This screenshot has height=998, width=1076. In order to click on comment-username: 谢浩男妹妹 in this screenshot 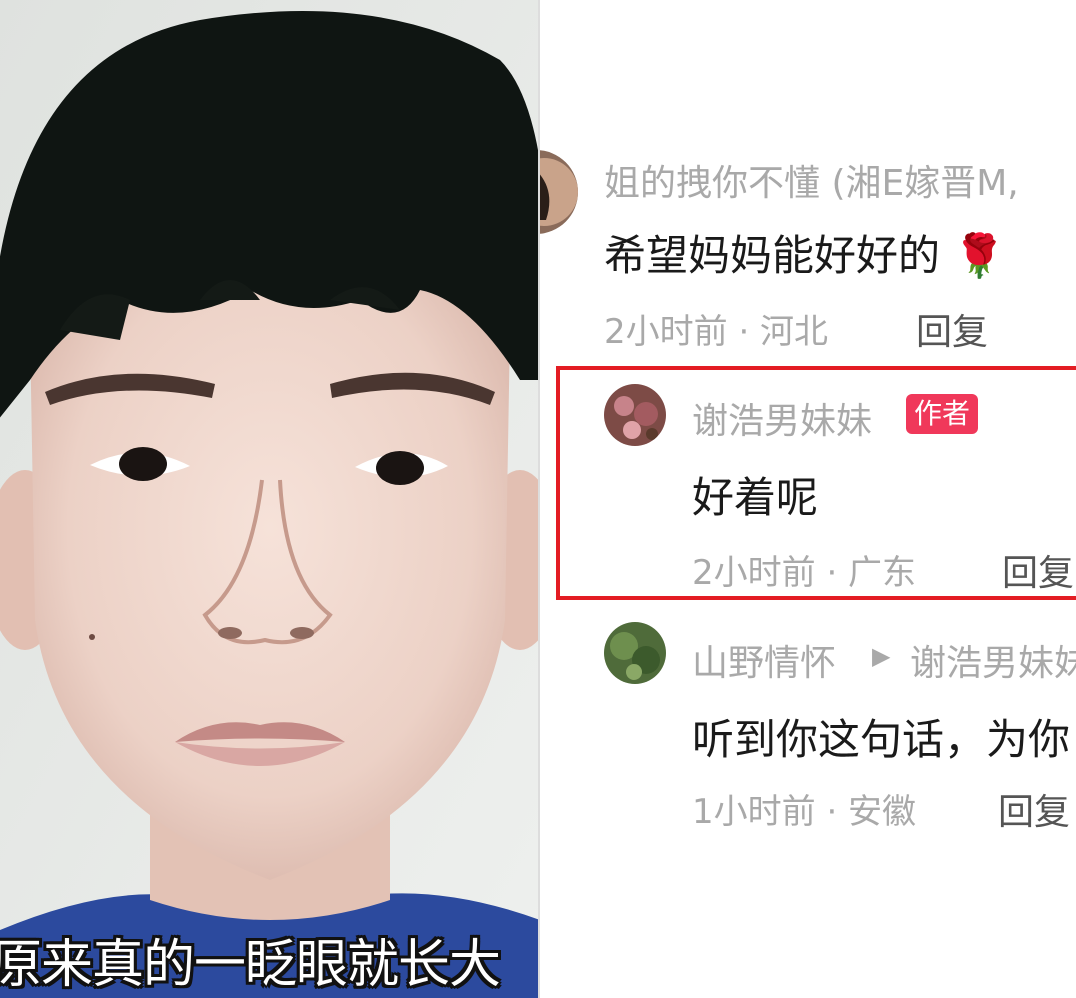, I will do `click(782, 418)`.